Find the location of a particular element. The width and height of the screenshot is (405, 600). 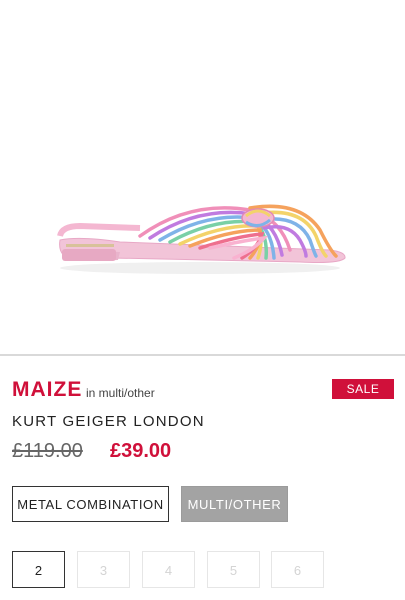

size-option-6: 6 is located at coordinates (297, 569).